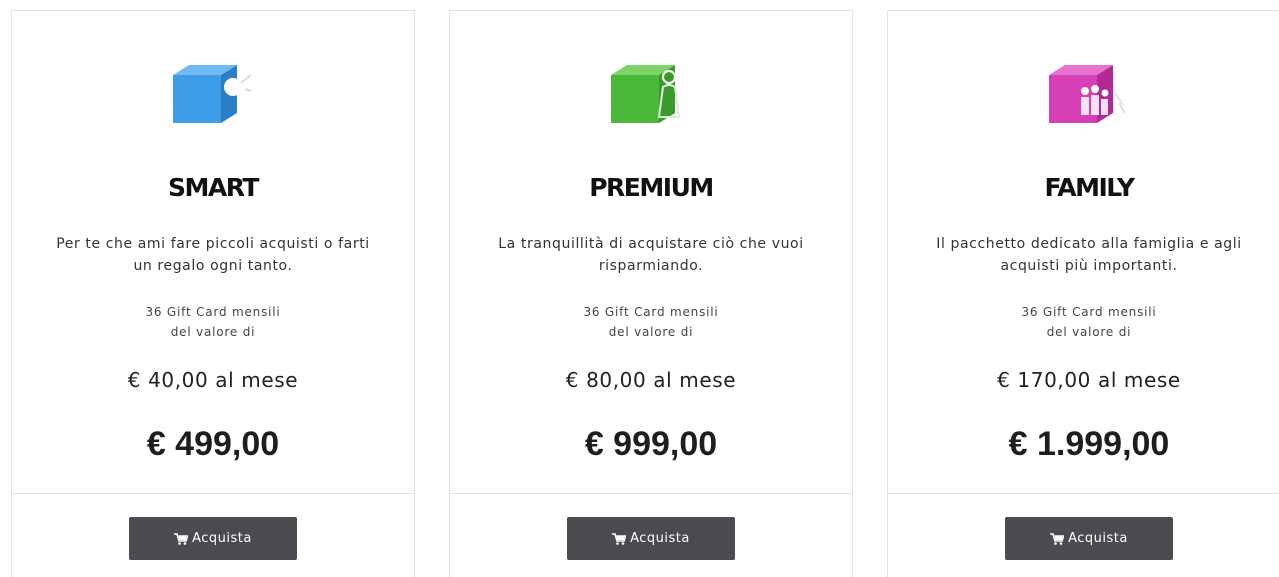  What do you see at coordinates (651, 187) in the screenshot?
I see `plan-name: PREMIUM` at bounding box center [651, 187].